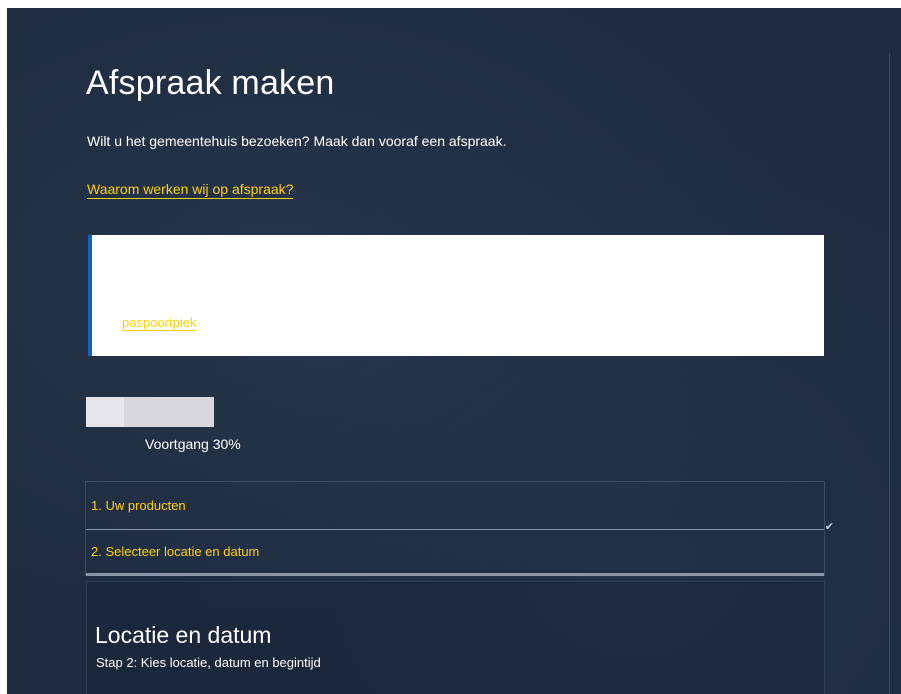  What do you see at coordinates (105, 412) in the screenshot?
I see `progress-fill` at bounding box center [105, 412].